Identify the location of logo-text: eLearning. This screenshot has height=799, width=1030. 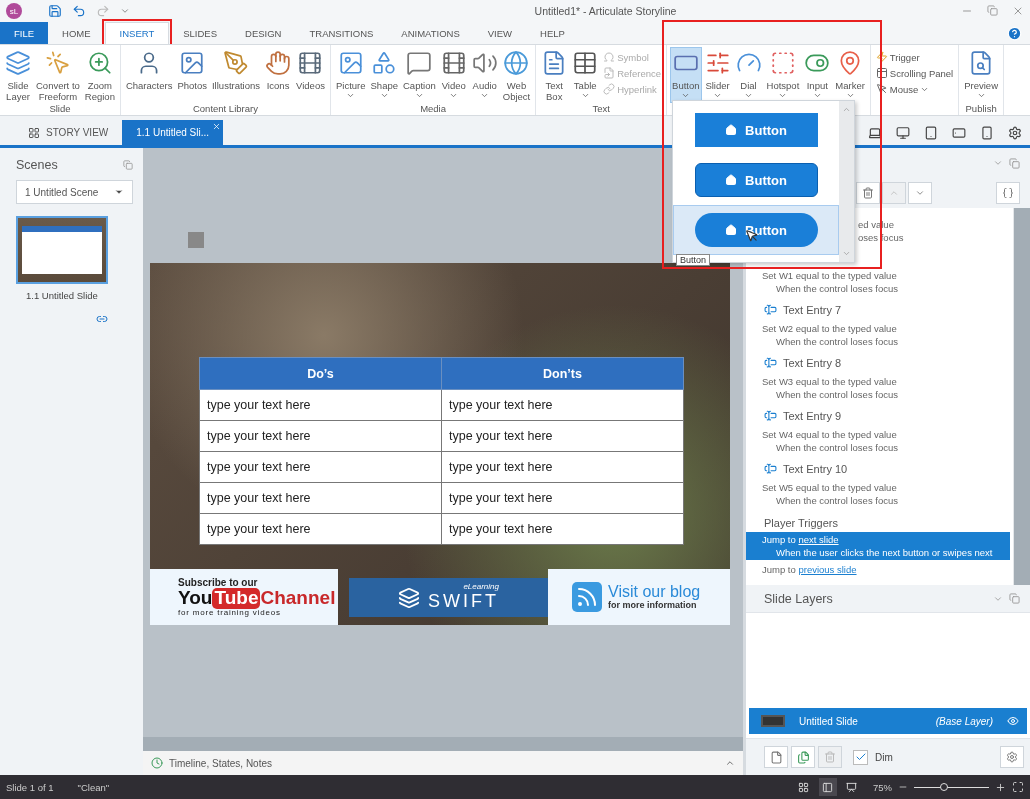
(481, 587).